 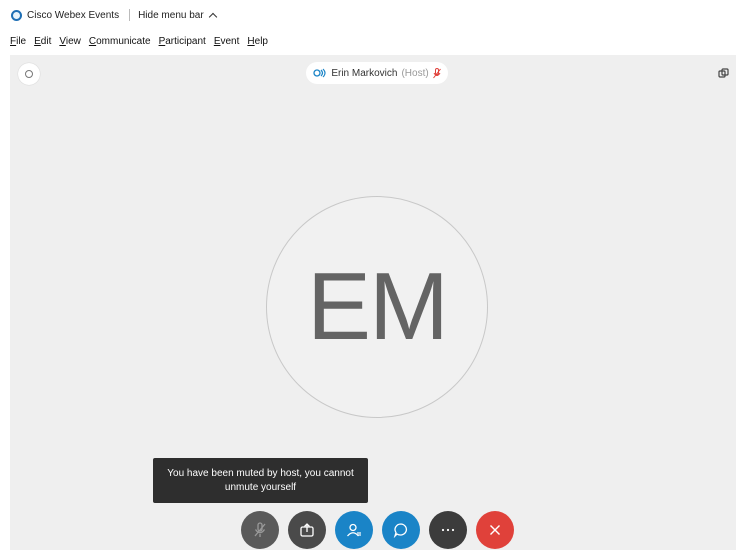 I want to click on chat-button, so click(x=401, y=530).